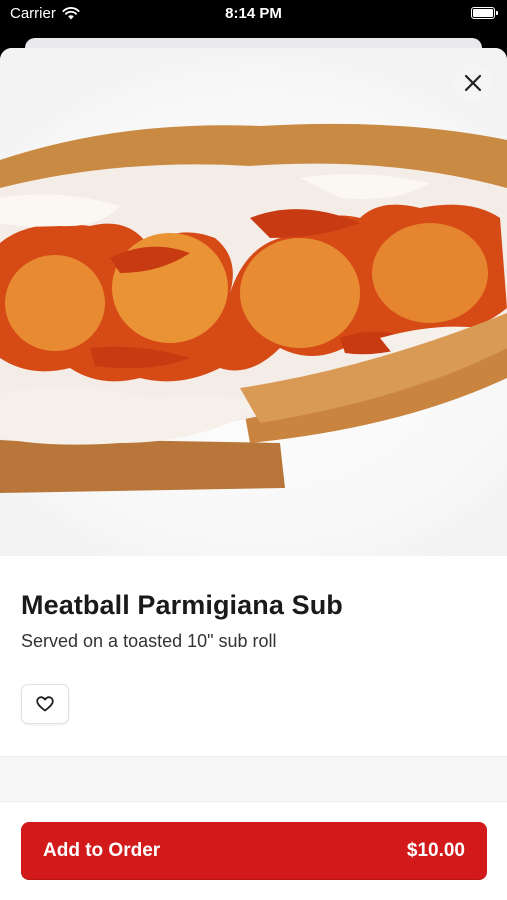  I want to click on status-bar: Carrier 8:14 PM, so click(253, 15).